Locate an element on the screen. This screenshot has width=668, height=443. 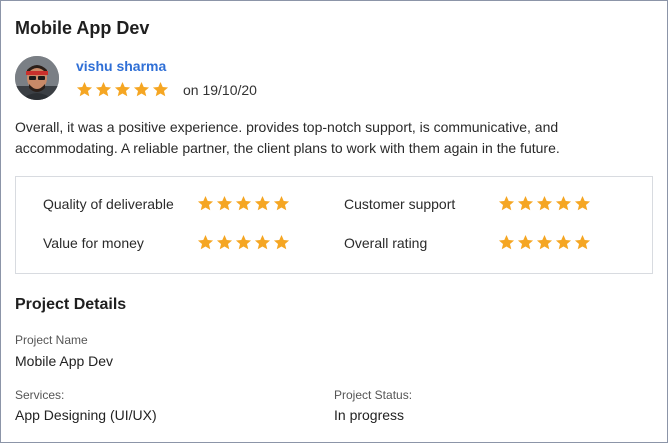
rating-label-support: Customer support is located at coordinates (400, 204).